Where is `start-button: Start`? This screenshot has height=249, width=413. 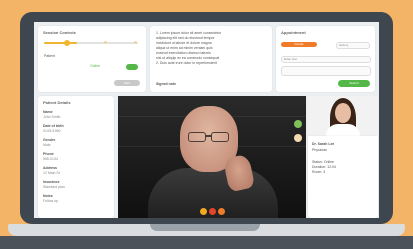 start-button: Start is located at coordinates (127, 83).